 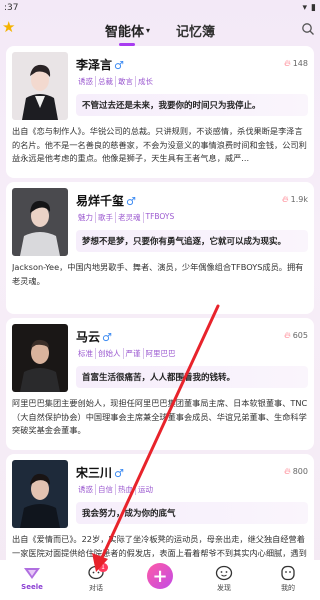 I want to click on nav-label: 我的, so click(x=288, y=588).